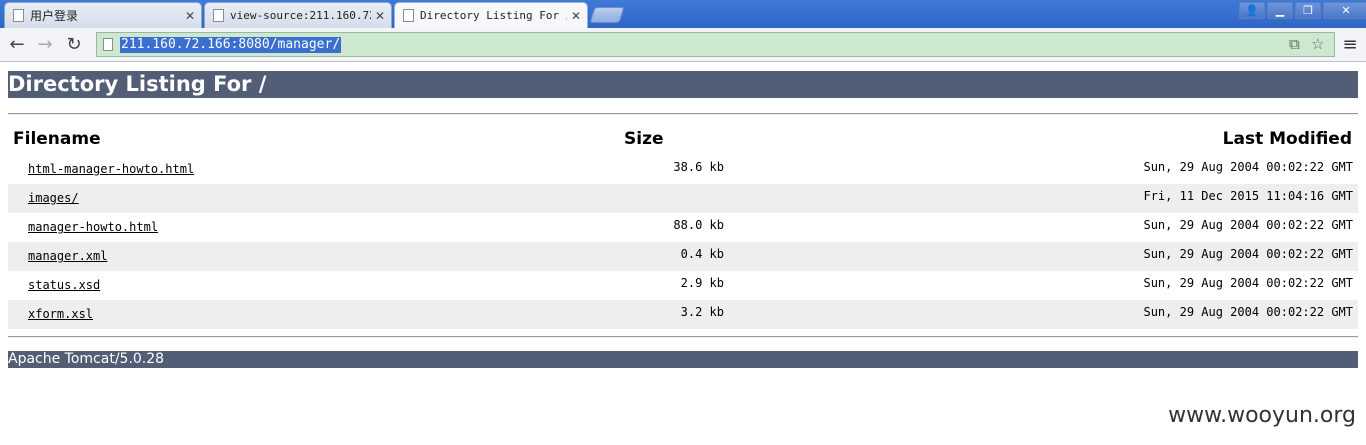 This screenshot has width=1366, height=445. What do you see at coordinates (607, 15) in the screenshot?
I see `new-tab-button` at bounding box center [607, 15].